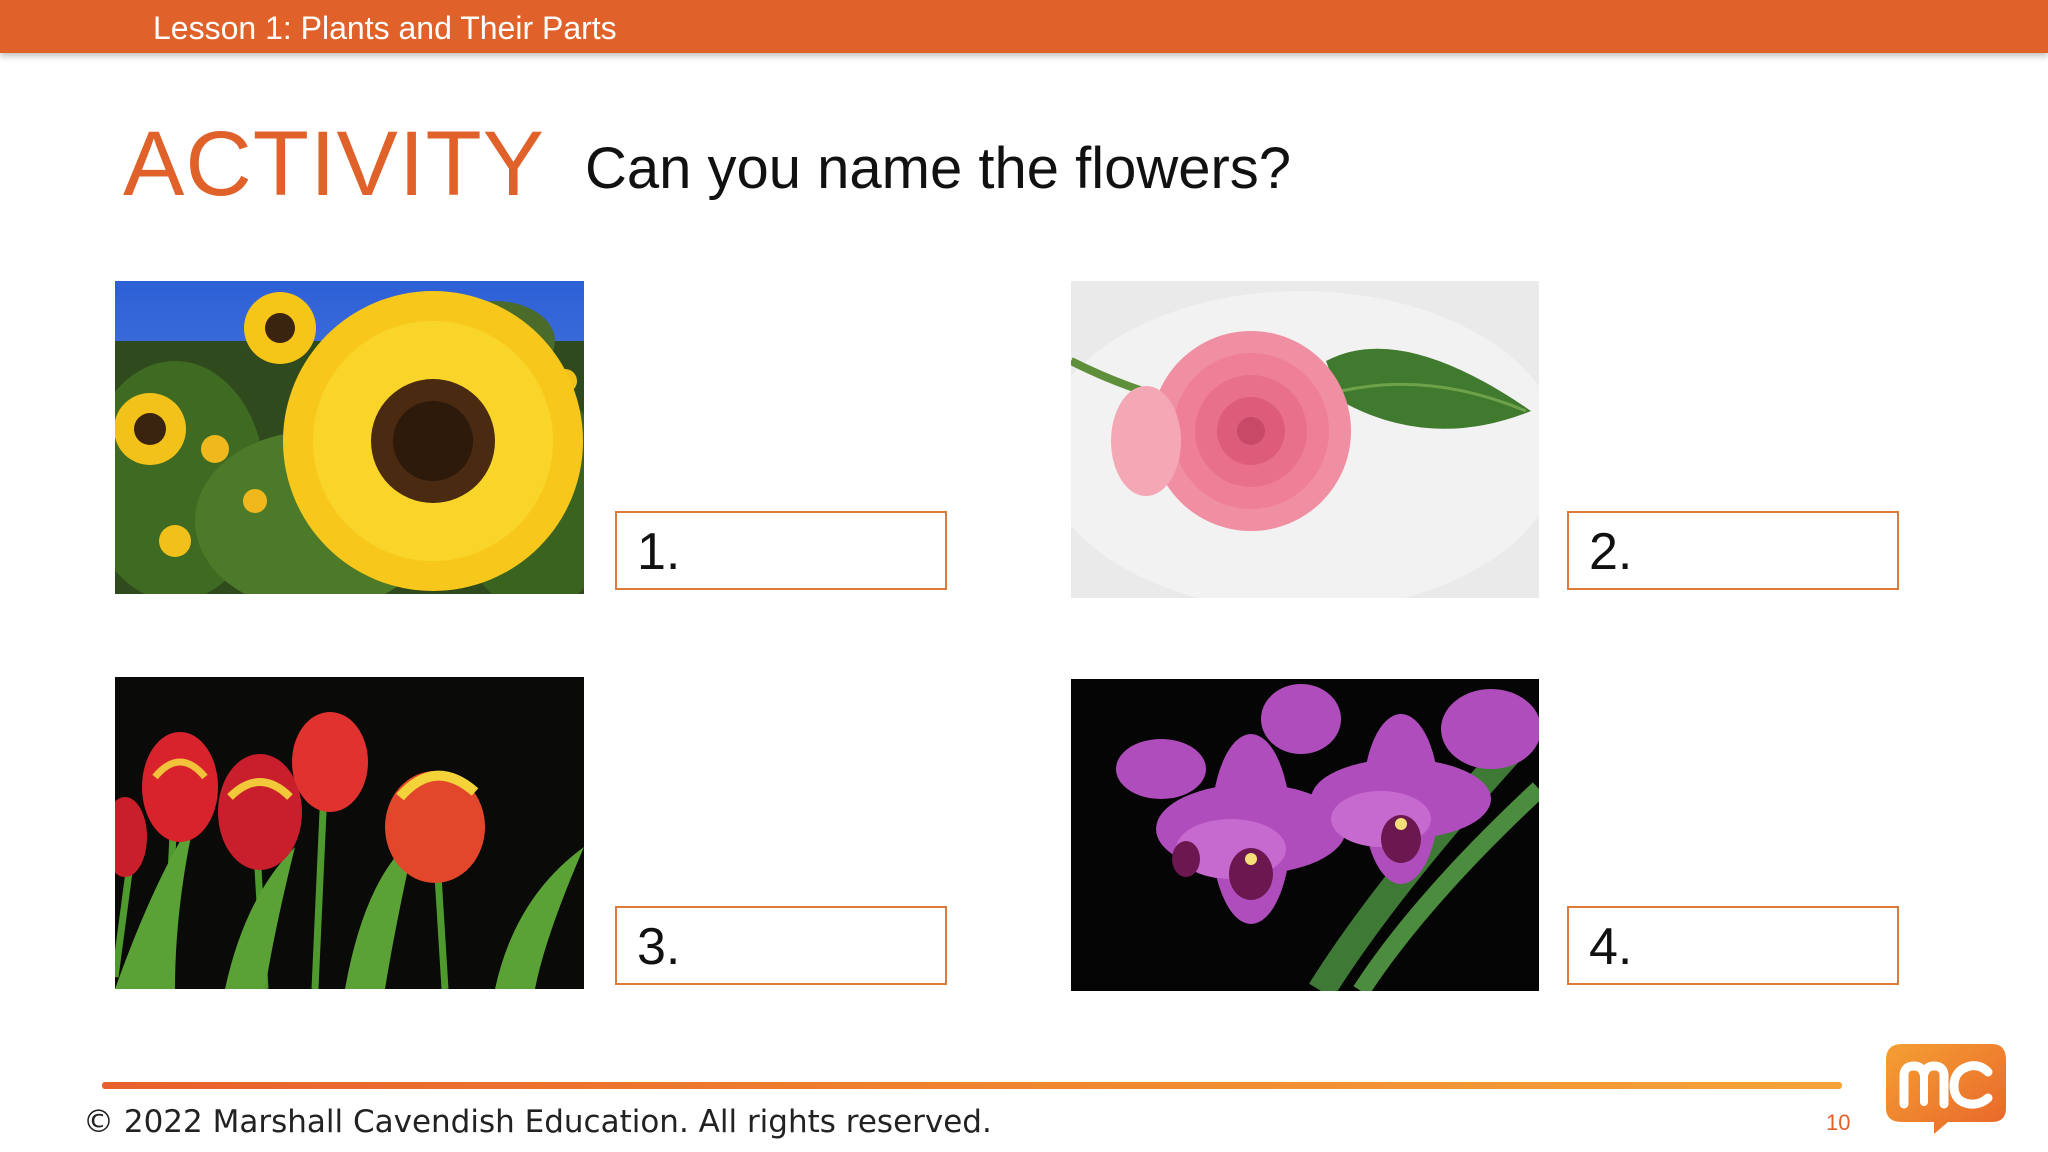 The width and height of the screenshot is (2048, 1152). What do you see at coordinates (781, 945) in the screenshot?
I see `answer-box-3: 3.` at bounding box center [781, 945].